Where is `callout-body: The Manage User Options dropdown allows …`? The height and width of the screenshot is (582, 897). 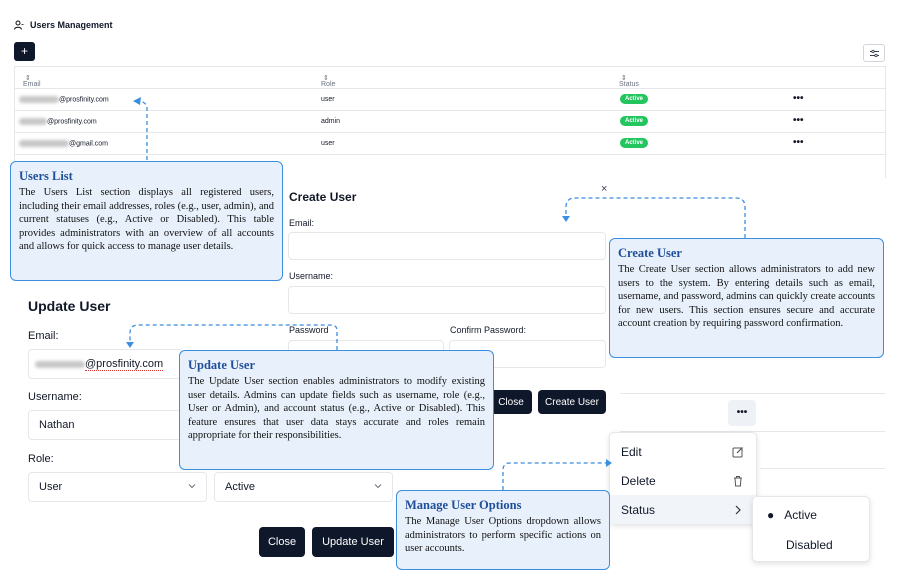 callout-body: The Manage User Options dropdown allows … is located at coordinates (503, 535).